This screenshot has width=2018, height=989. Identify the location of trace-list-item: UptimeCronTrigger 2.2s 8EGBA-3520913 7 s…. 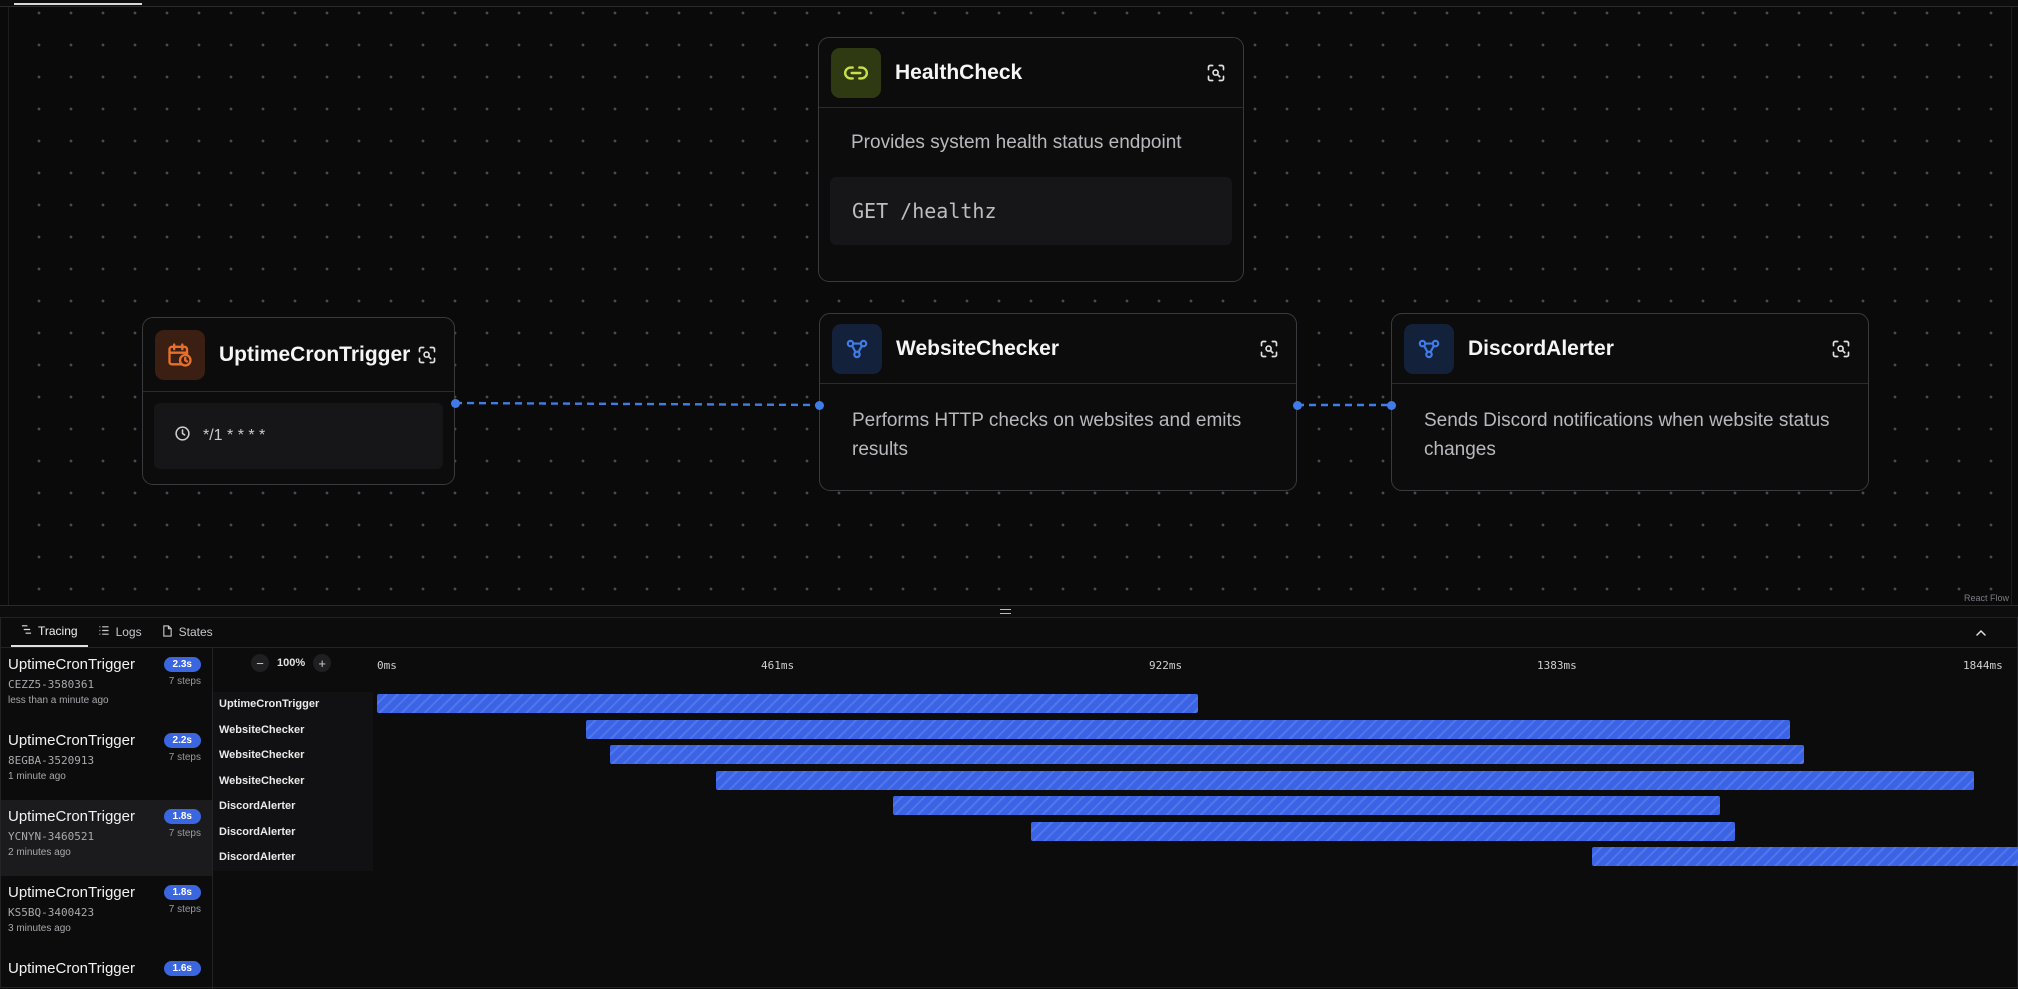
(106, 762).